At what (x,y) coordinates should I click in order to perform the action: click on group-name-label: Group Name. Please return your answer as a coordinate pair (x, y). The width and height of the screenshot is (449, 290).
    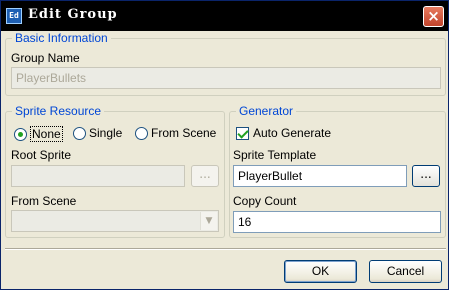
    Looking at the image, I should click on (45, 58).